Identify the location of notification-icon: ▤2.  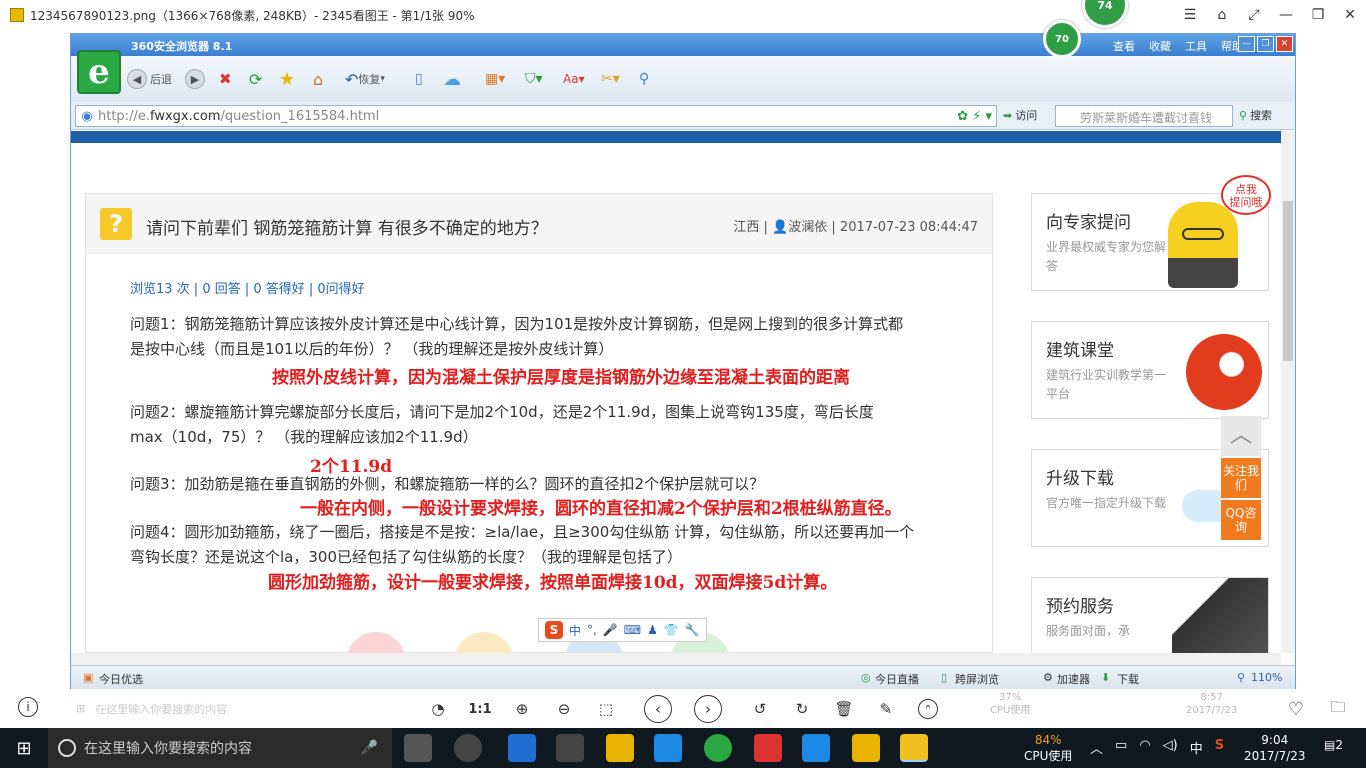
(1333, 745).